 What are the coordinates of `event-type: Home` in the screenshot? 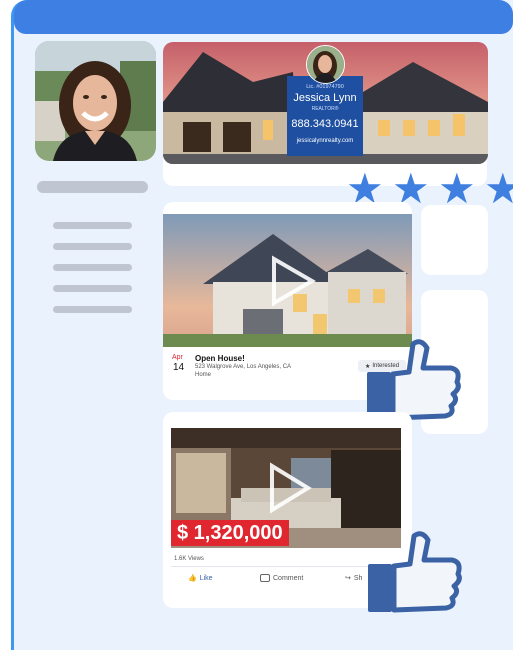 It's located at (203, 375).